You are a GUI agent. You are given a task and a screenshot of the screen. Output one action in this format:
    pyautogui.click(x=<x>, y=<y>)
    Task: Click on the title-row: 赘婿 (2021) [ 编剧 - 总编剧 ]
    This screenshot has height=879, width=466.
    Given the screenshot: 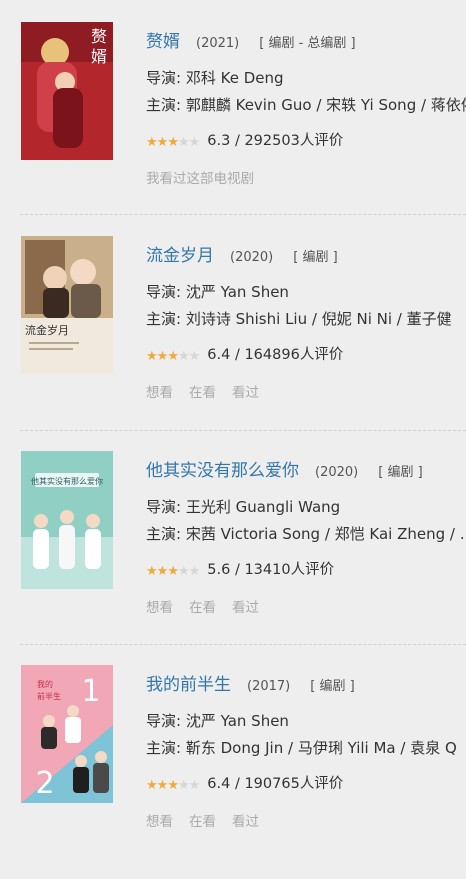 What is the action you would take?
    pyautogui.click(x=251, y=43)
    